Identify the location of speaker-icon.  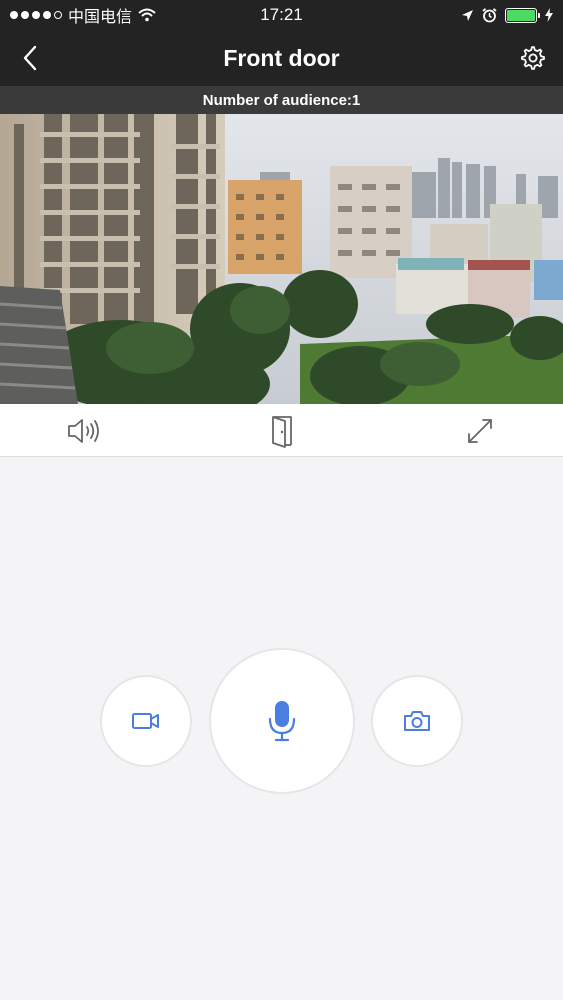
(83, 431).